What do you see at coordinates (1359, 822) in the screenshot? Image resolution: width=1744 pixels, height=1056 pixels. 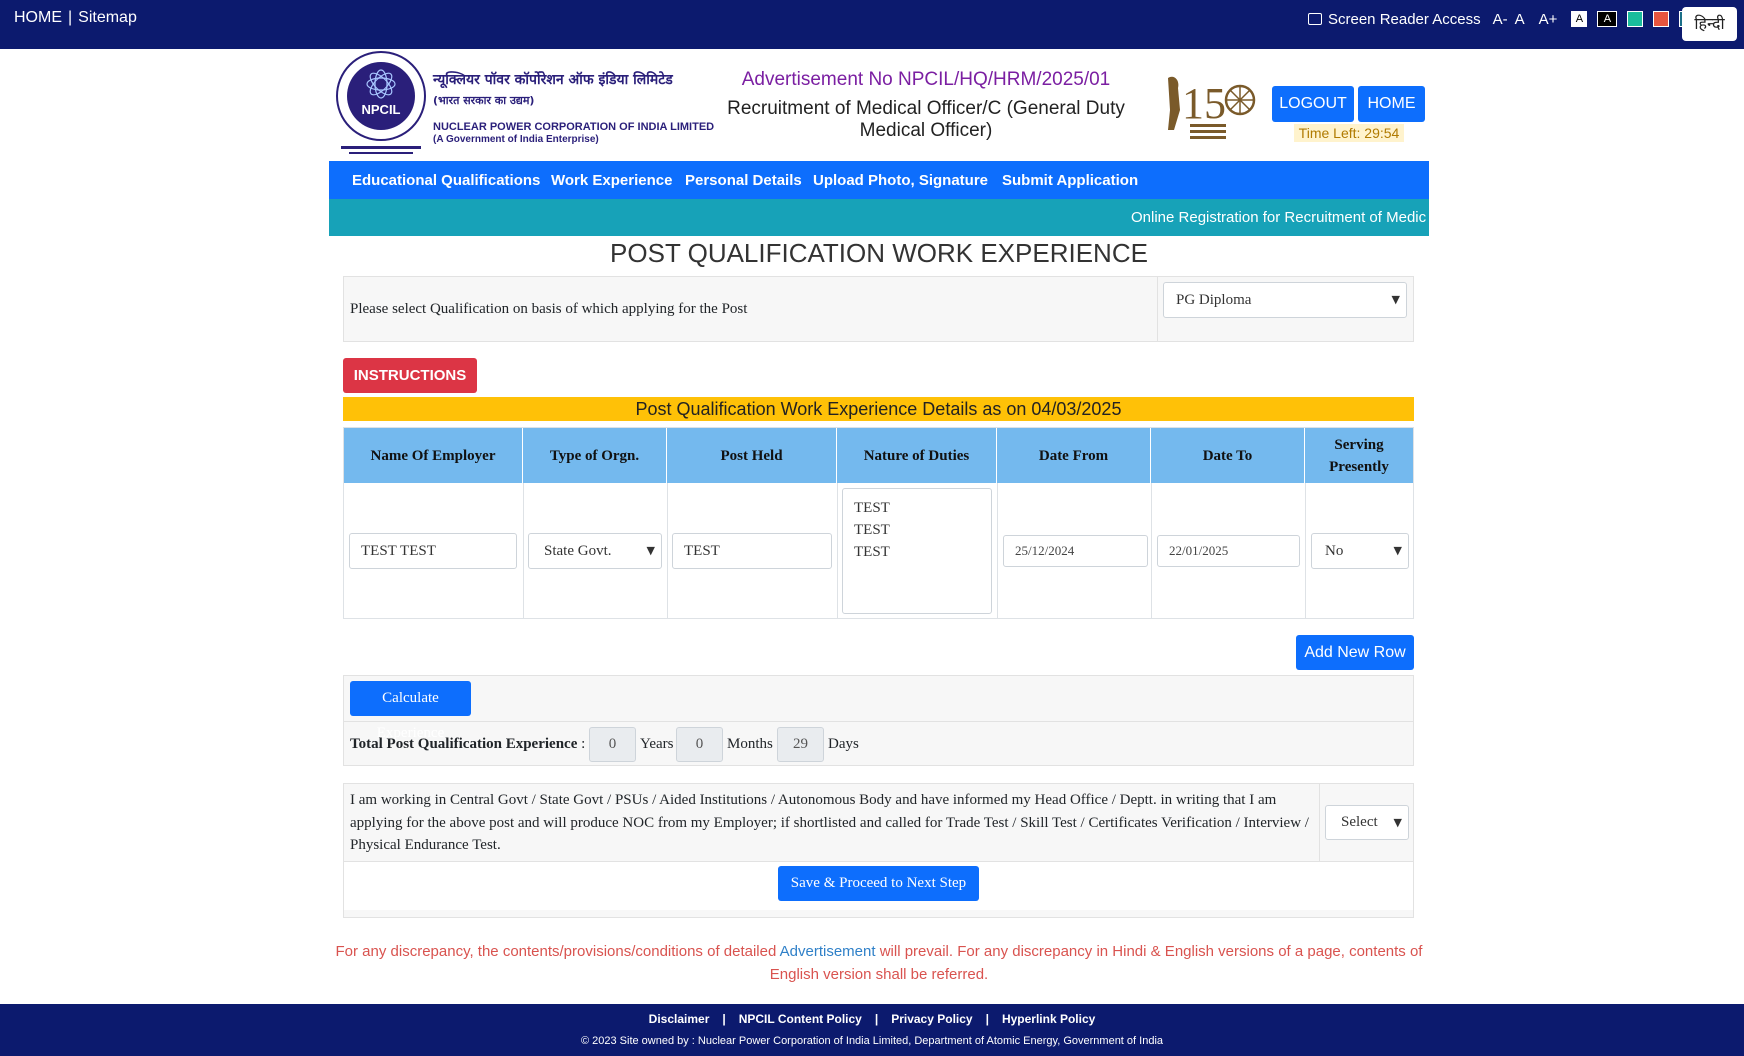 I see `noc-select-value: Select` at bounding box center [1359, 822].